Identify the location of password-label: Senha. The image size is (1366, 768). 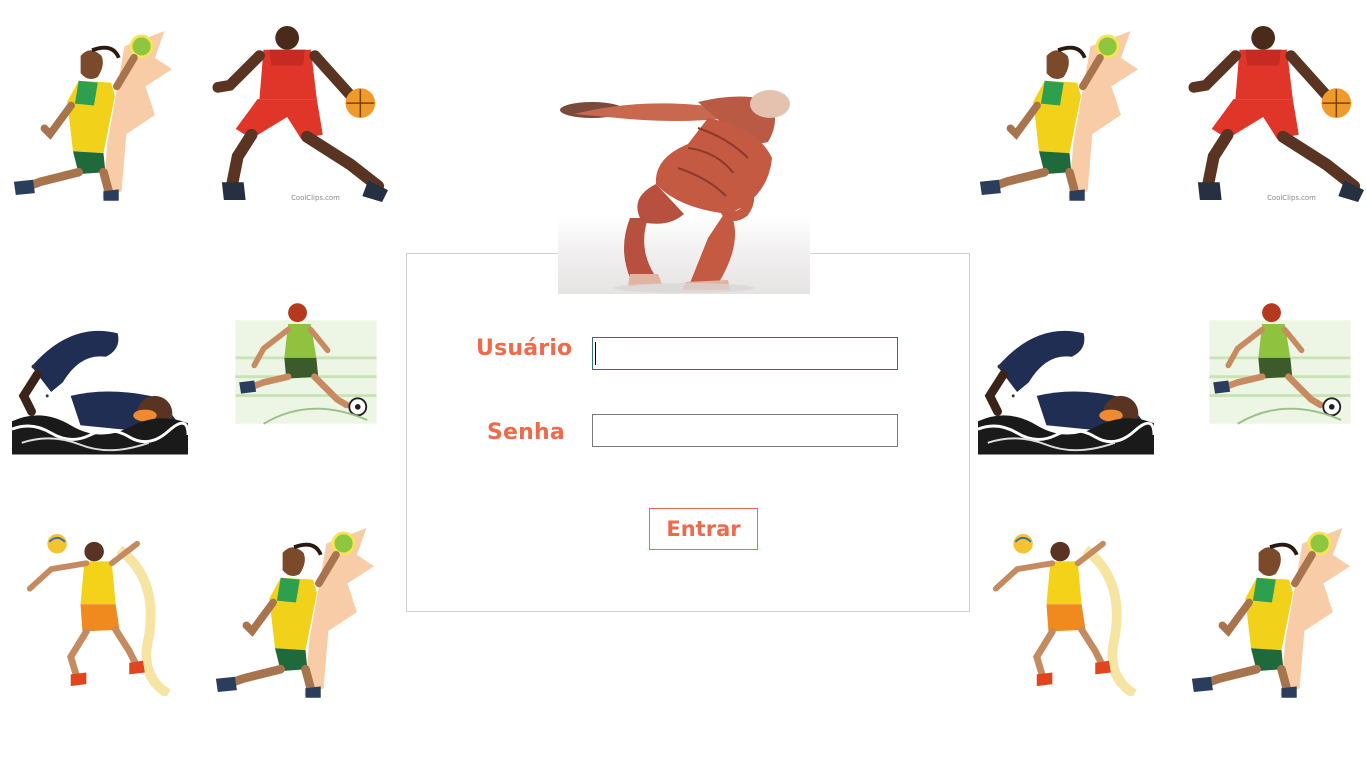
(526, 432).